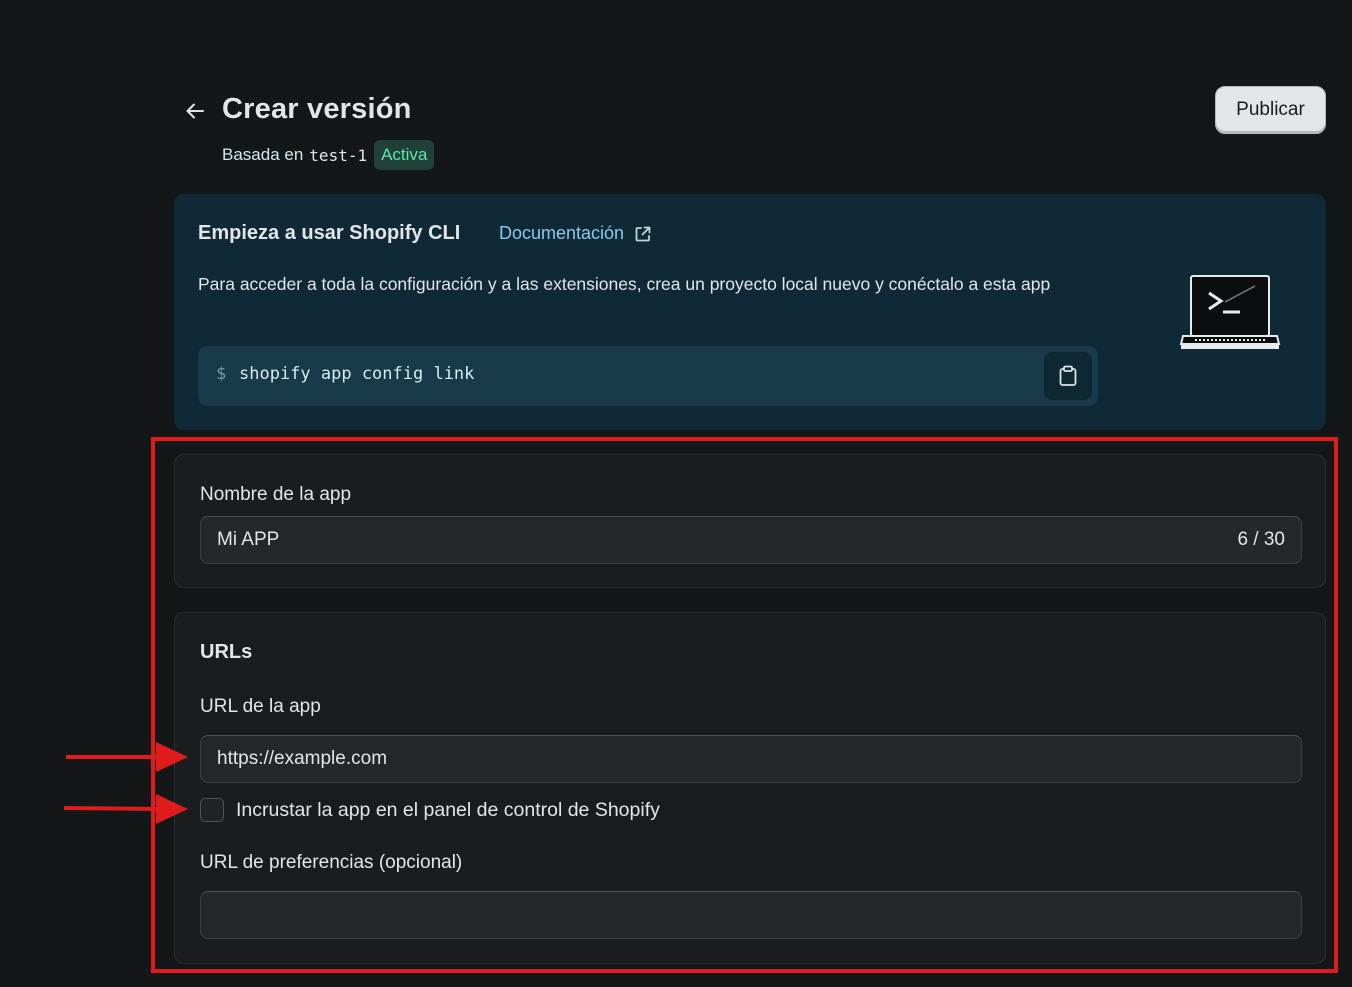 This screenshot has height=987, width=1352. What do you see at coordinates (226, 652) in the screenshot?
I see `urls-section-title: URLs` at bounding box center [226, 652].